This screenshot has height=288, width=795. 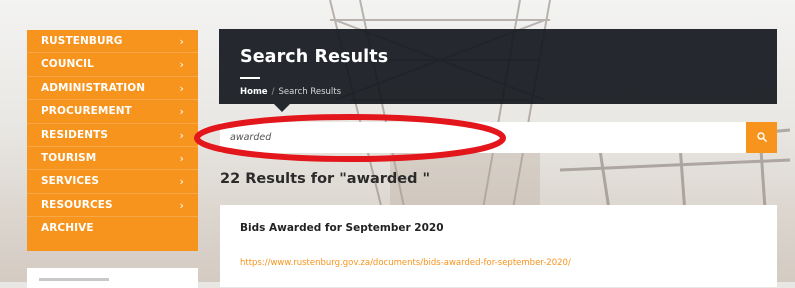 I want to click on results-count-heading: 22 Results for "awarded ", so click(x=325, y=179).